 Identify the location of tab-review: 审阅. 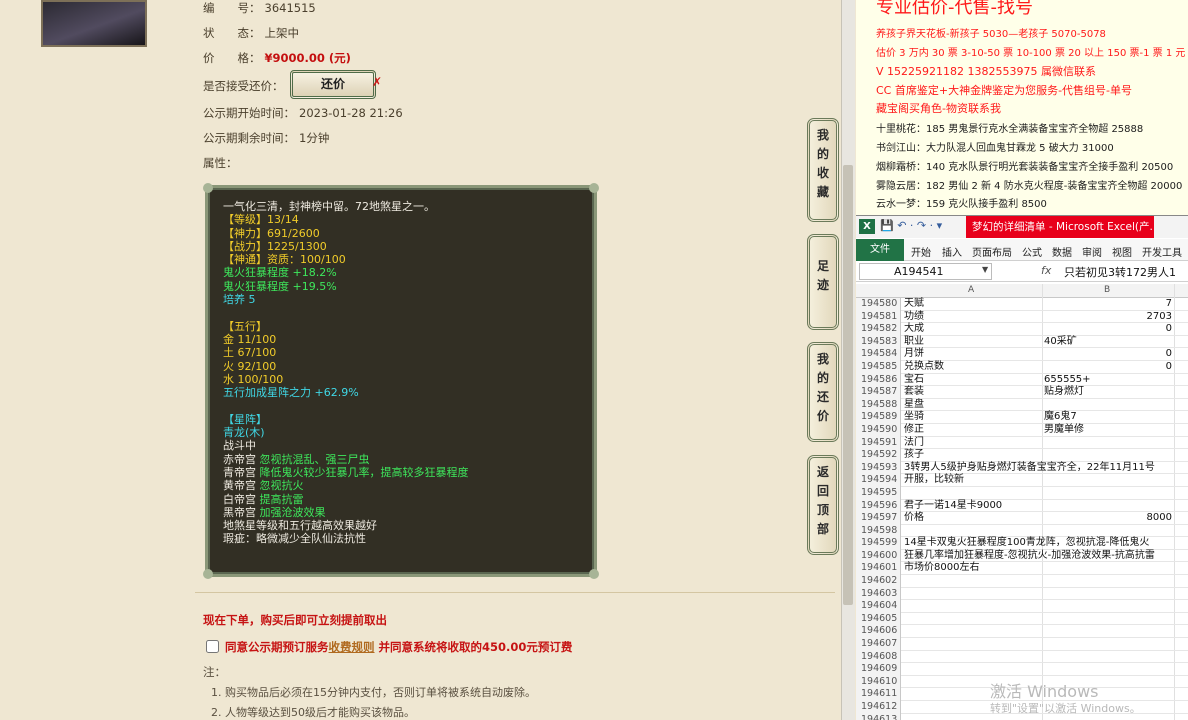
(1092, 251).